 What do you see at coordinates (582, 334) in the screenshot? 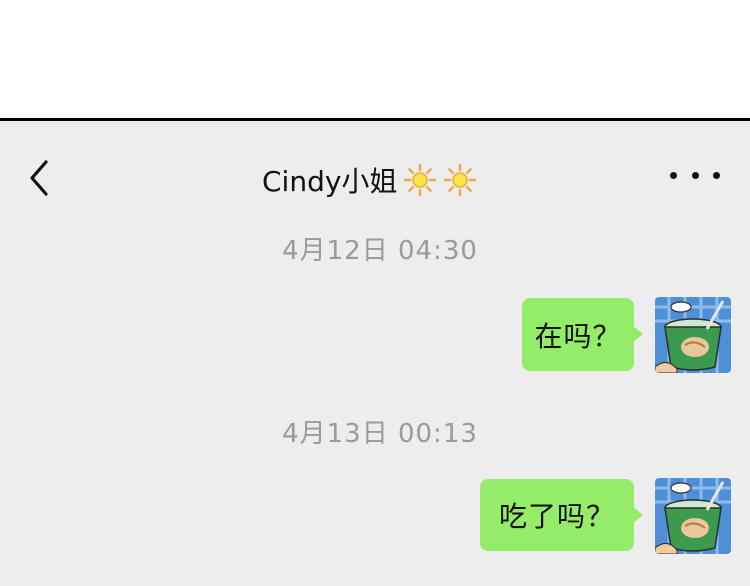
I see `message-bubble: 在吗？` at bounding box center [582, 334].